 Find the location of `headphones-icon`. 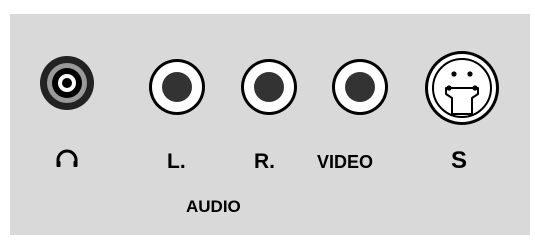

headphones-icon is located at coordinates (67, 158).